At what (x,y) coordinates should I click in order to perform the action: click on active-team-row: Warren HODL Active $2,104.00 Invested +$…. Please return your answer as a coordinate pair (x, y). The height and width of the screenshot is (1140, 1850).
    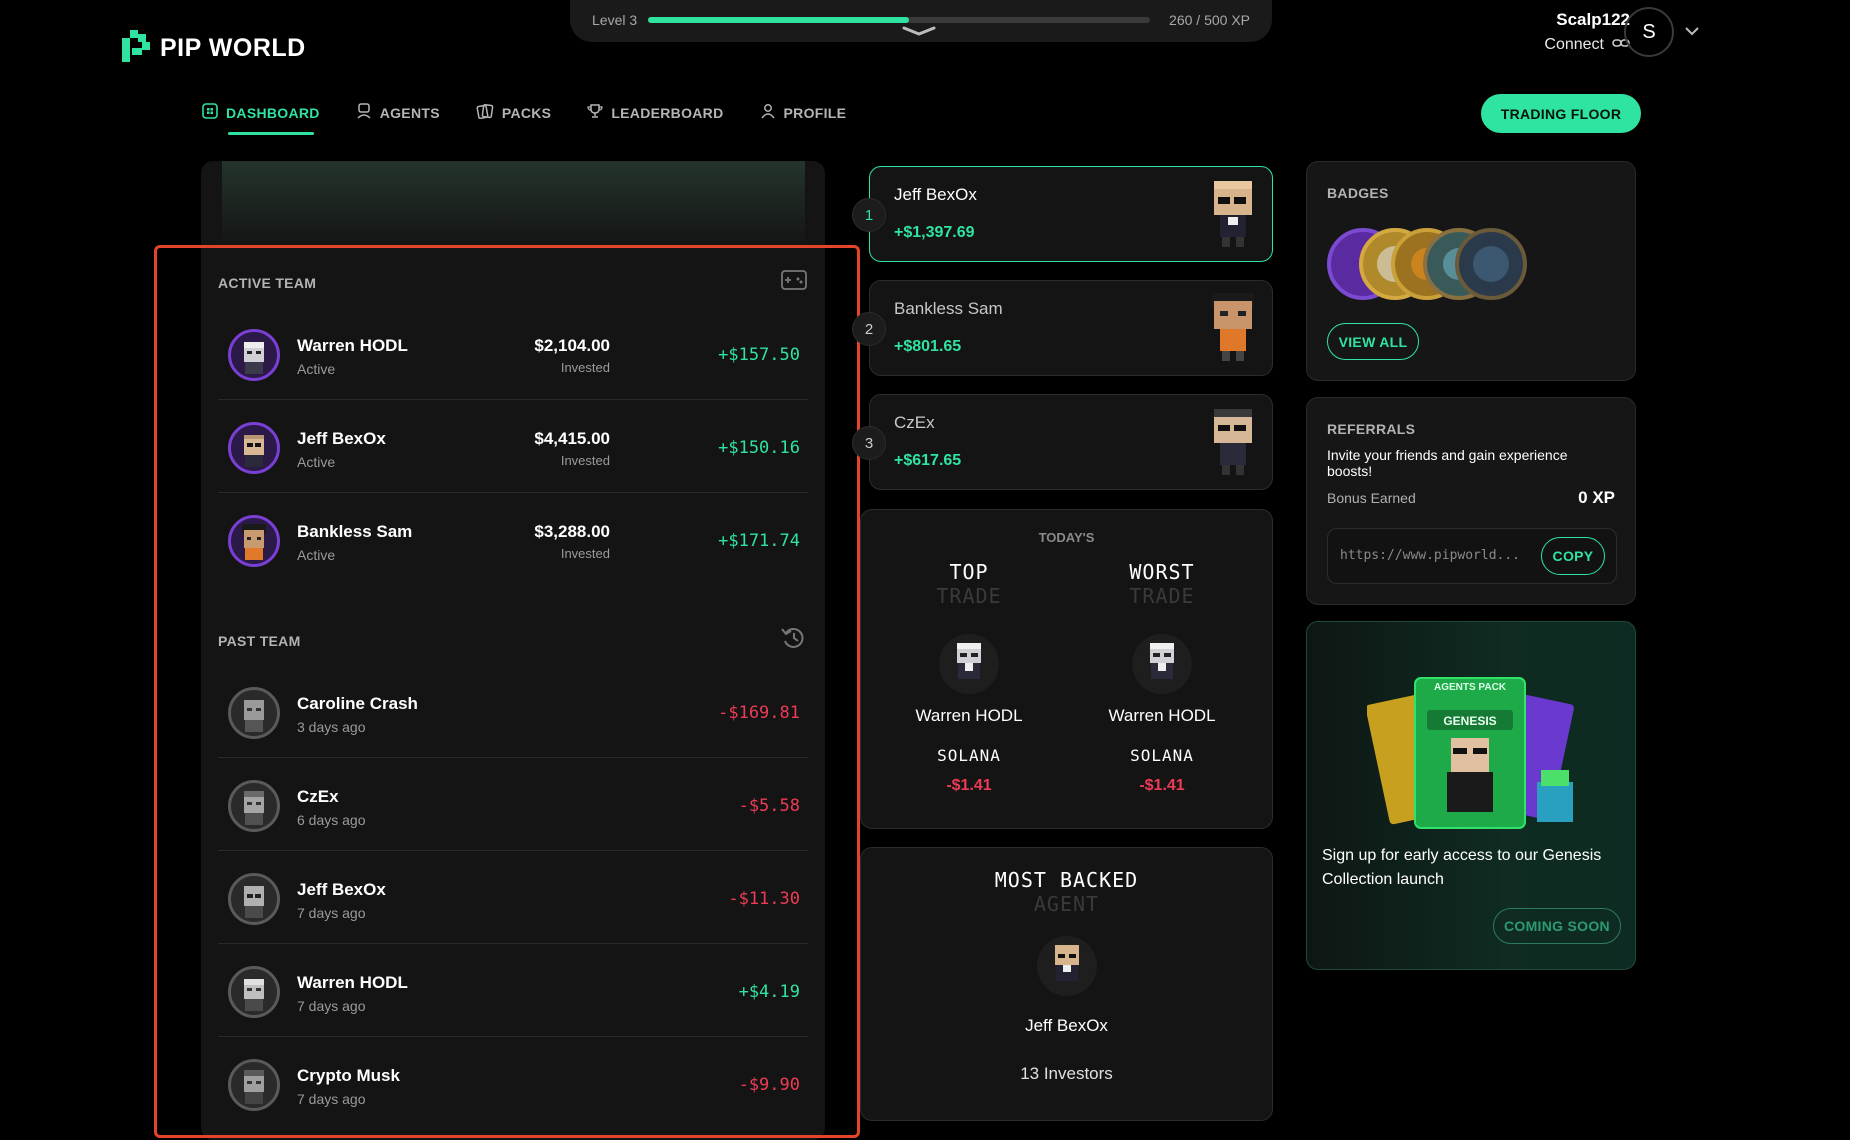
    Looking at the image, I should click on (513, 353).